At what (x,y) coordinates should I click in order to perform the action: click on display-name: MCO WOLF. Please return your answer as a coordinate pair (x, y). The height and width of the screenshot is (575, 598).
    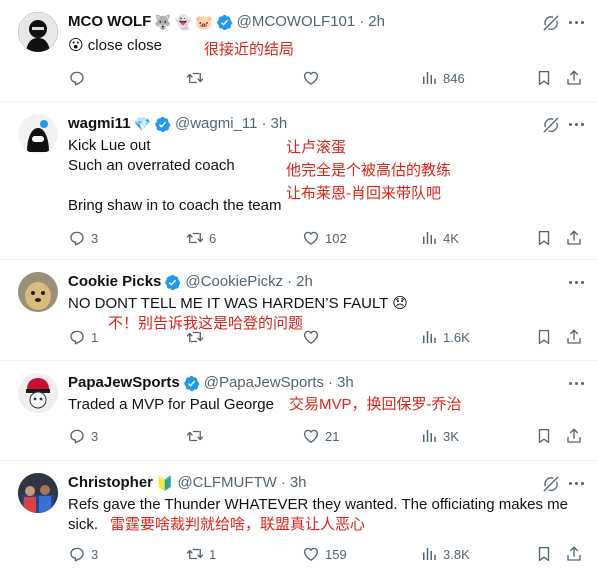
    Looking at the image, I should click on (109, 22).